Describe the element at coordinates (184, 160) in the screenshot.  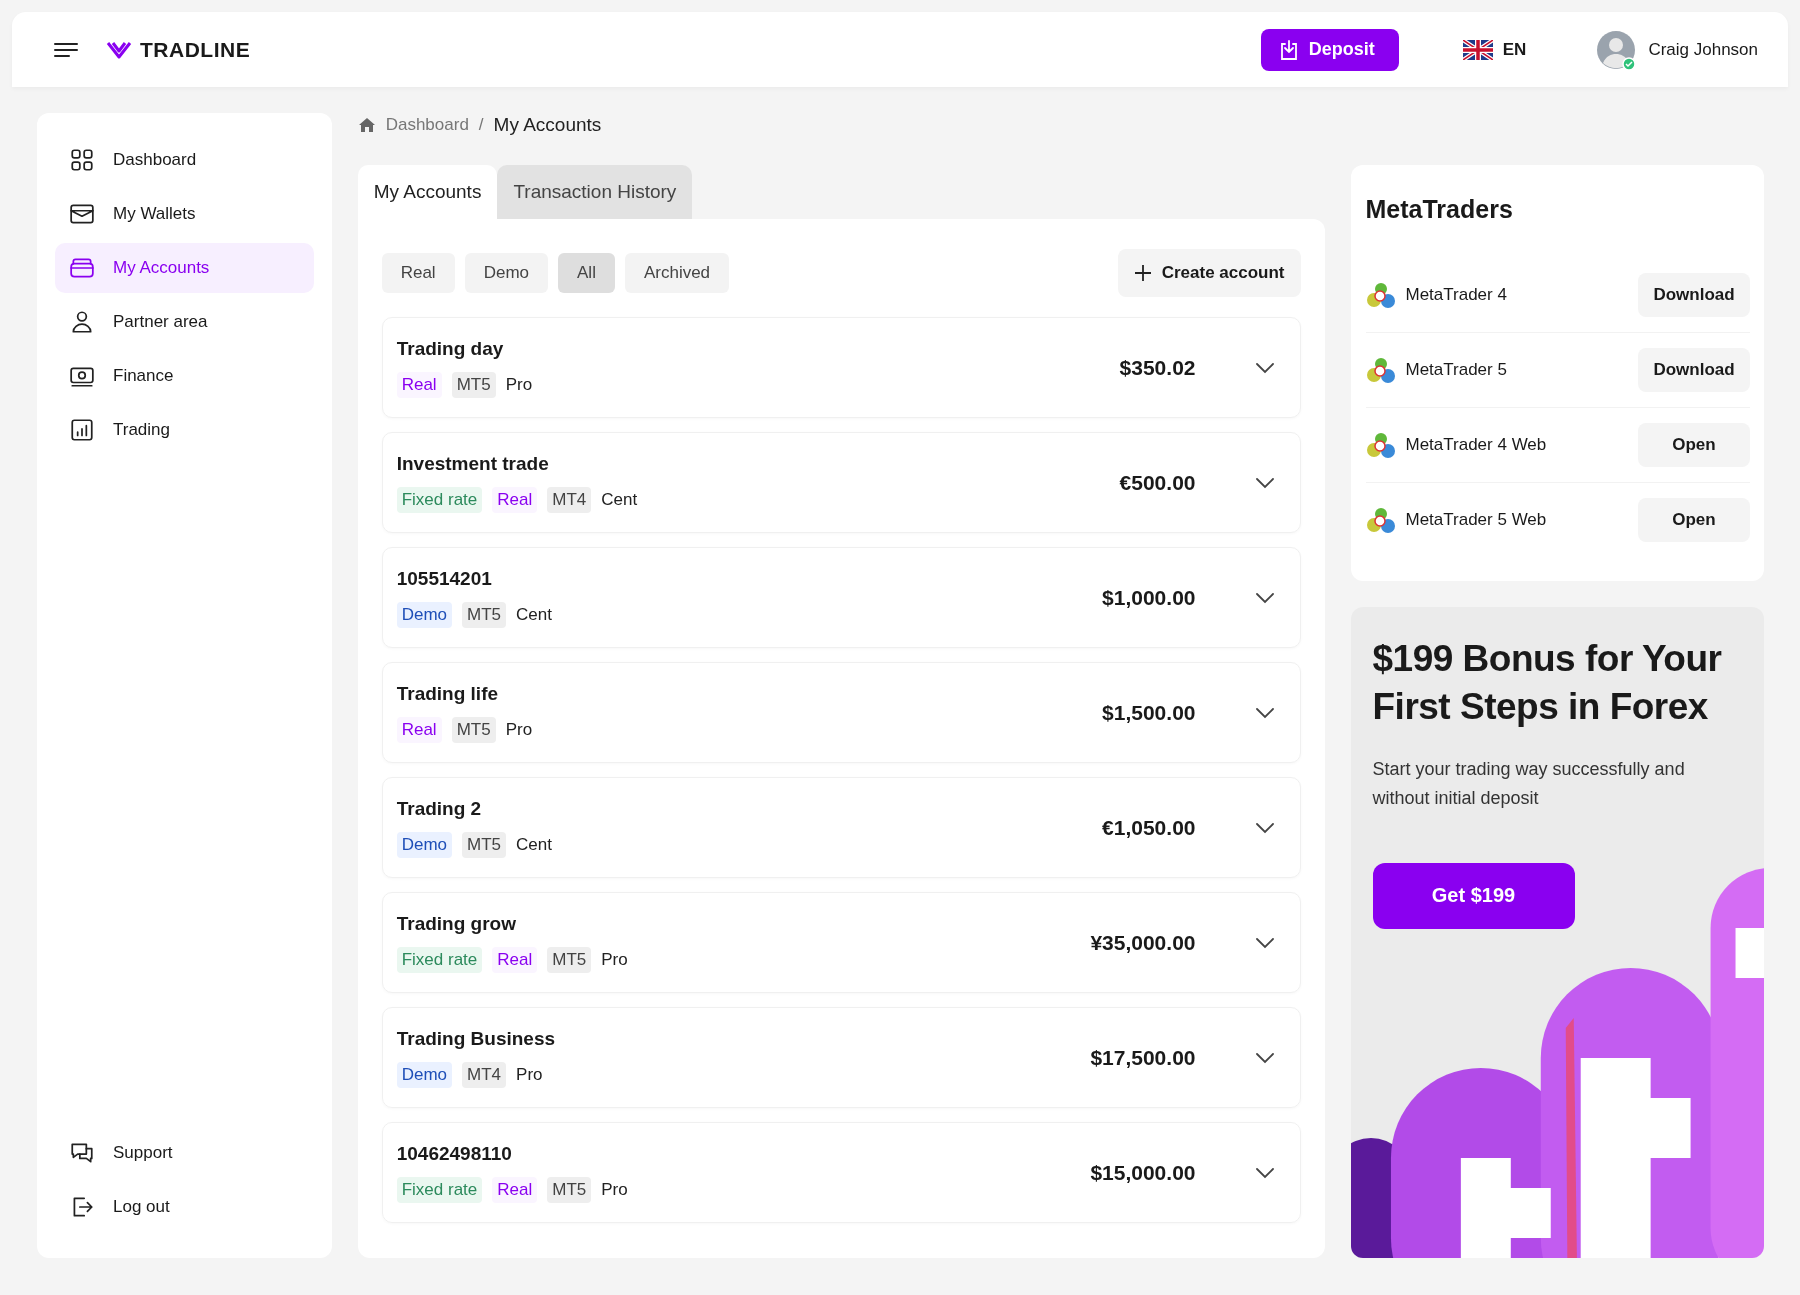
I see `sidebar-item: Dashboard` at that location.